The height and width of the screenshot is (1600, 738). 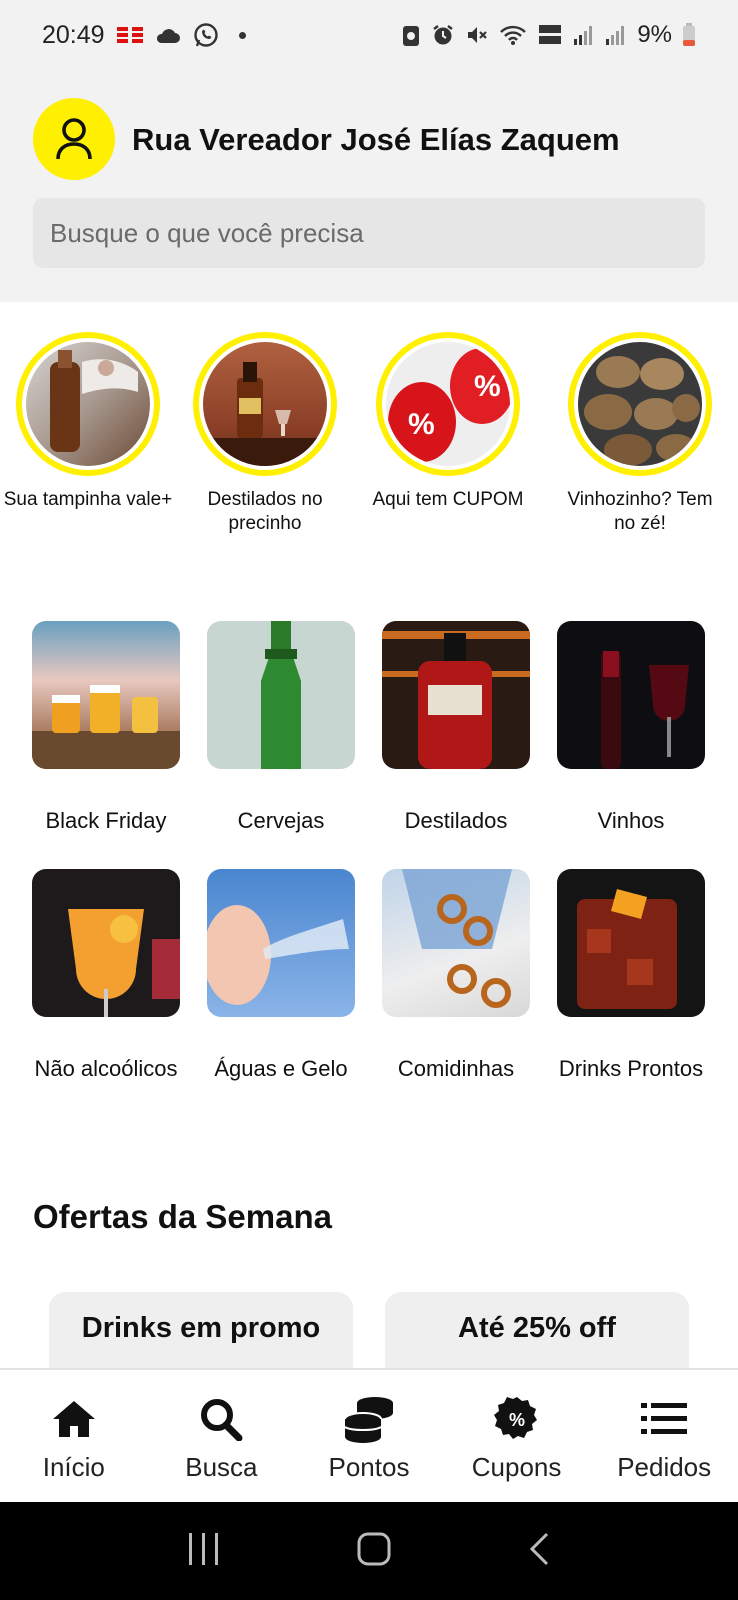 What do you see at coordinates (182, 1216) in the screenshot?
I see `section-title: Ofertas da Semana` at bounding box center [182, 1216].